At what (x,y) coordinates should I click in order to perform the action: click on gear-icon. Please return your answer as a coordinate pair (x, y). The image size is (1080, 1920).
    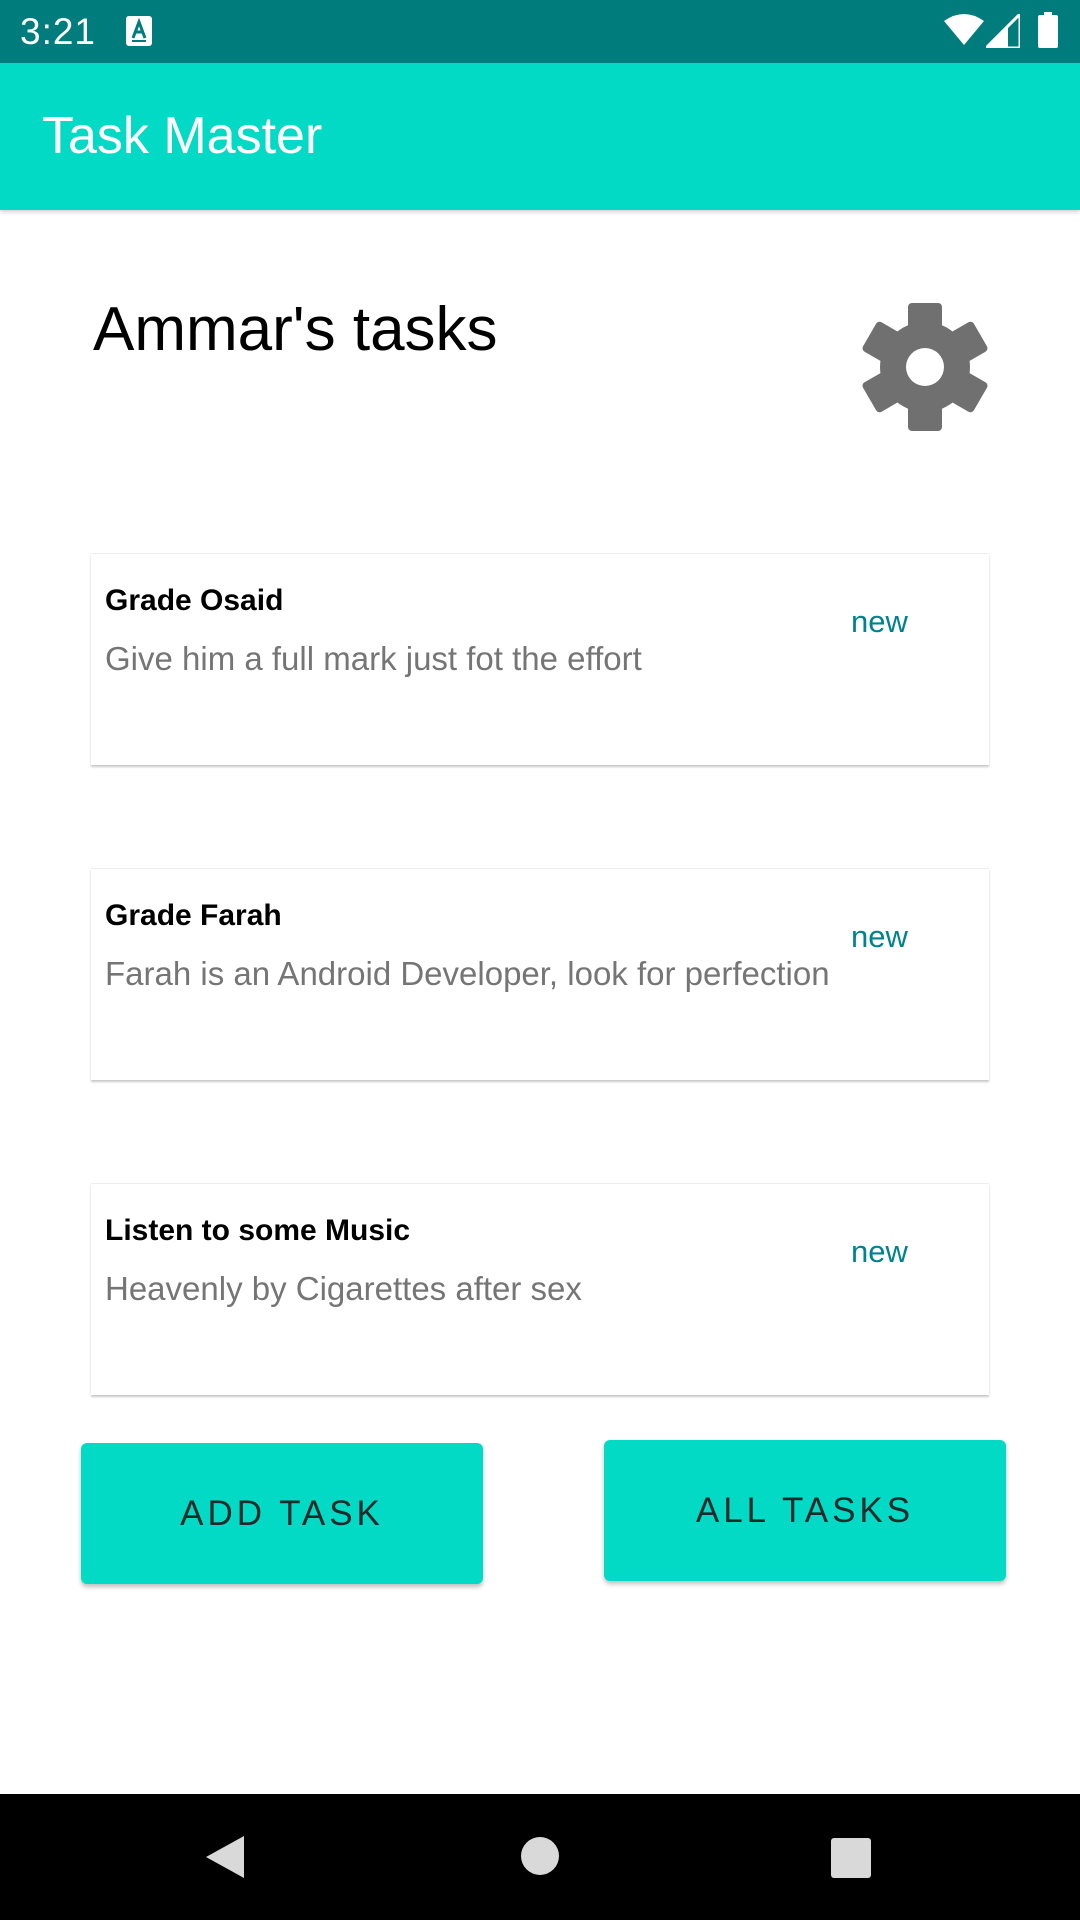
    Looking at the image, I should click on (925, 367).